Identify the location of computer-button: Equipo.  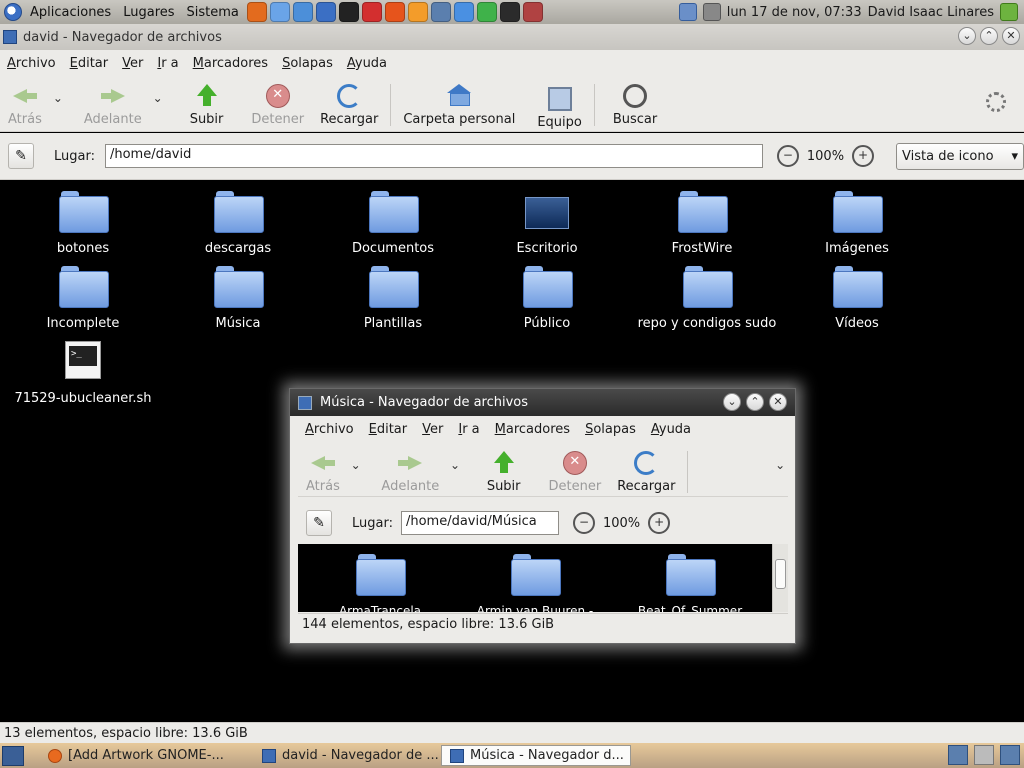
(559, 107).